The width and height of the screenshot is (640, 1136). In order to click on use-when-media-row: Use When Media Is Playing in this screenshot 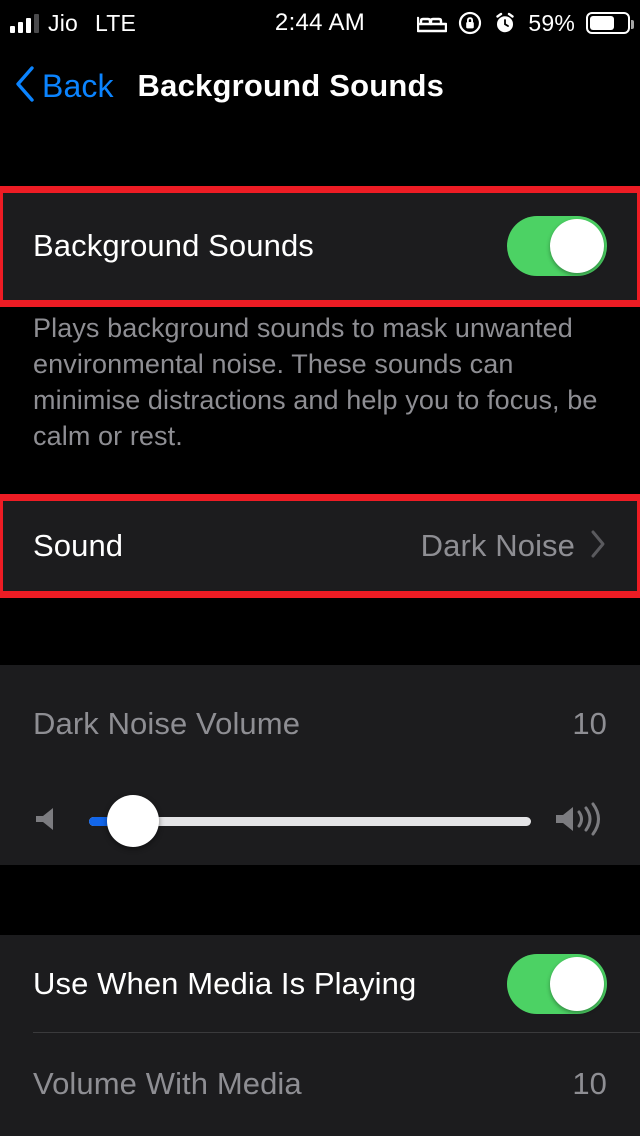, I will do `click(320, 983)`.